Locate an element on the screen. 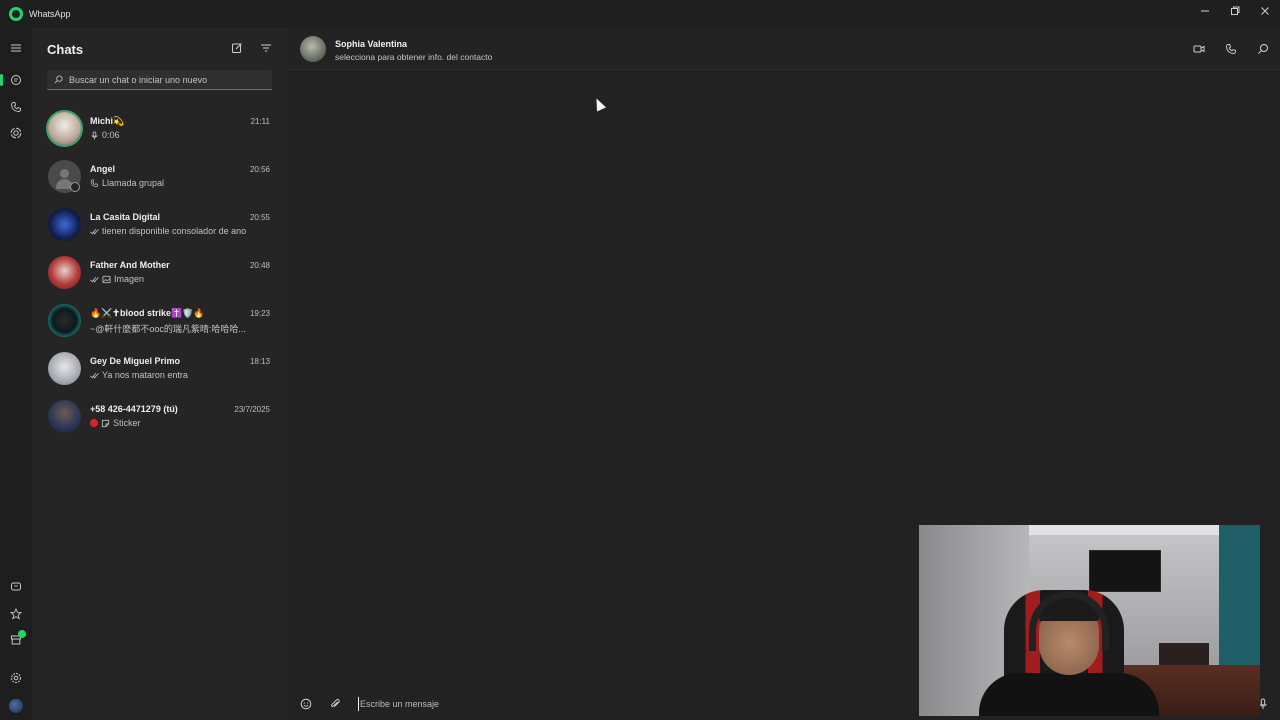  chat-list-item: Angel 20:56 Llamada grupal is located at coordinates (160, 176).